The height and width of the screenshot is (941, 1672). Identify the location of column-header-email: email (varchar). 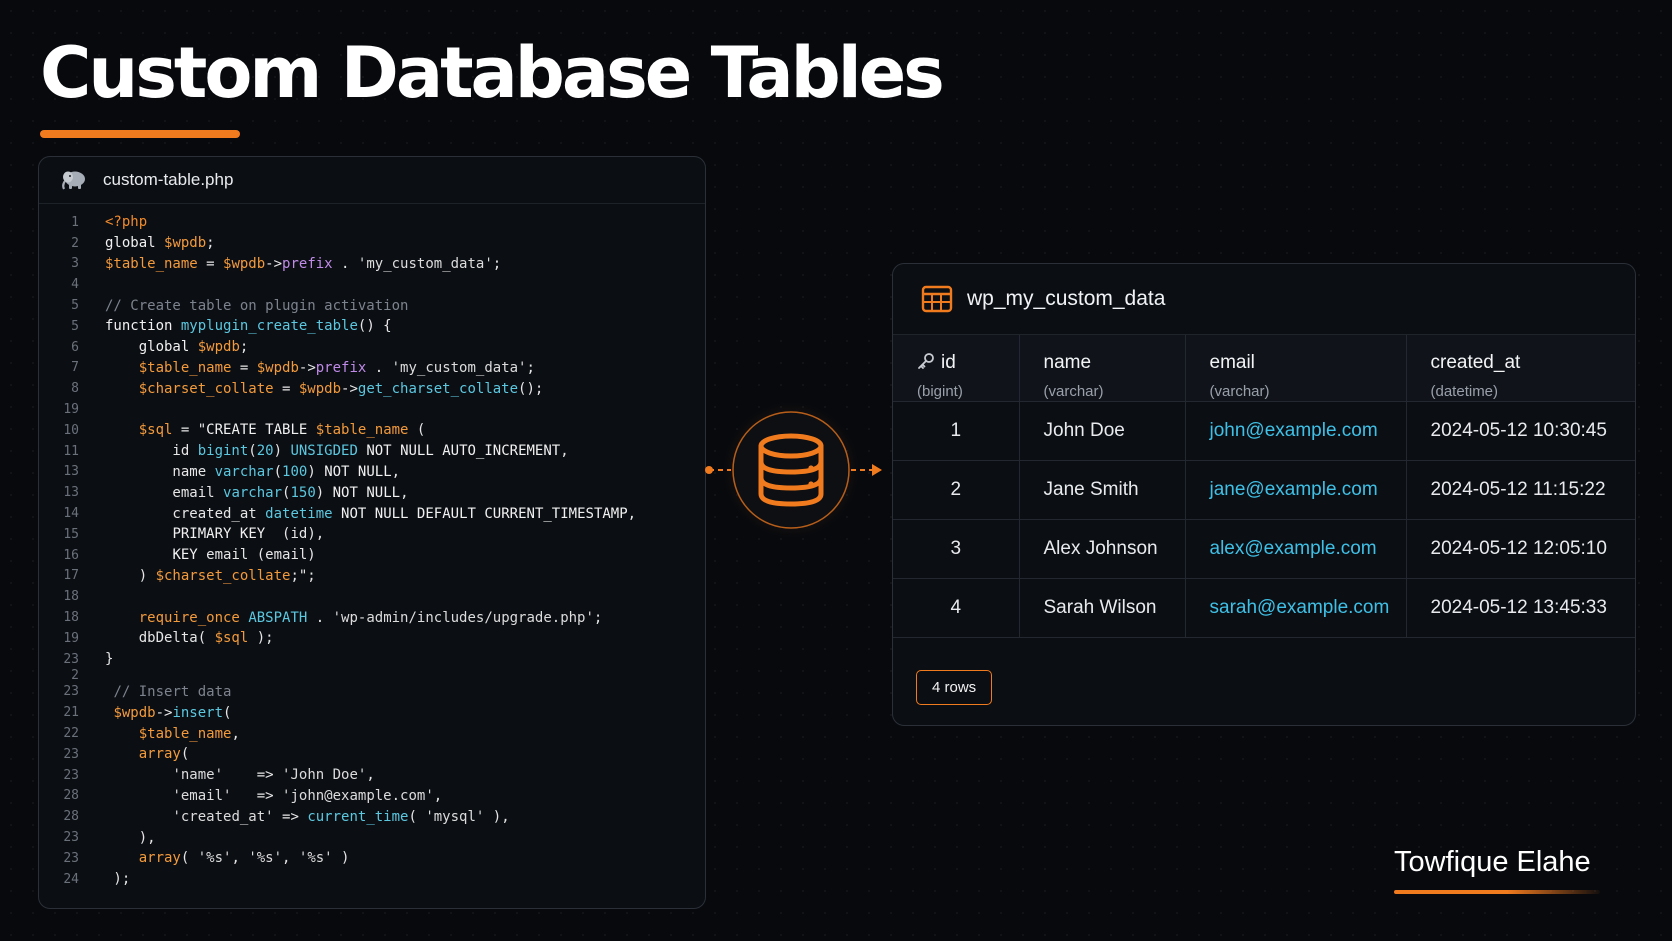
(1296, 368).